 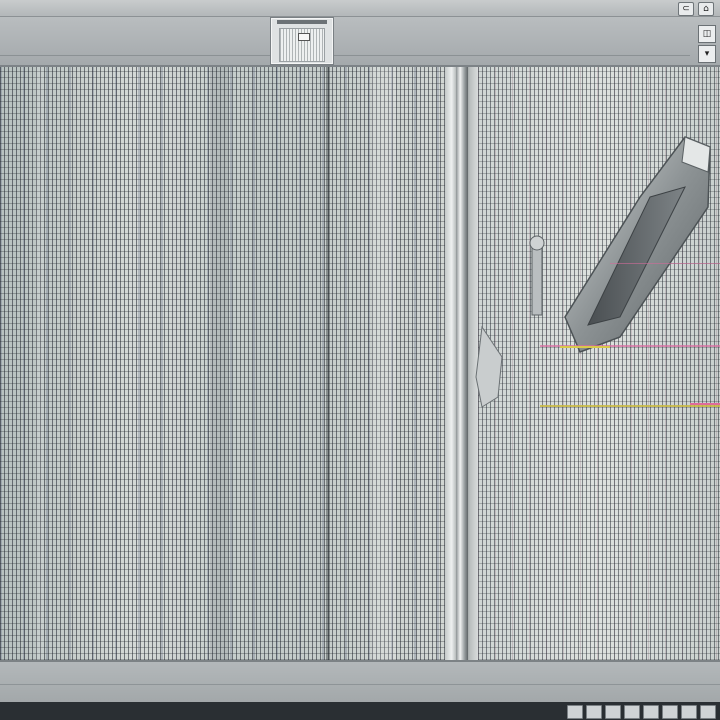 What do you see at coordinates (707, 34) in the screenshot?
I see `camera-icon: ◫` at bounding box center [707, 34].